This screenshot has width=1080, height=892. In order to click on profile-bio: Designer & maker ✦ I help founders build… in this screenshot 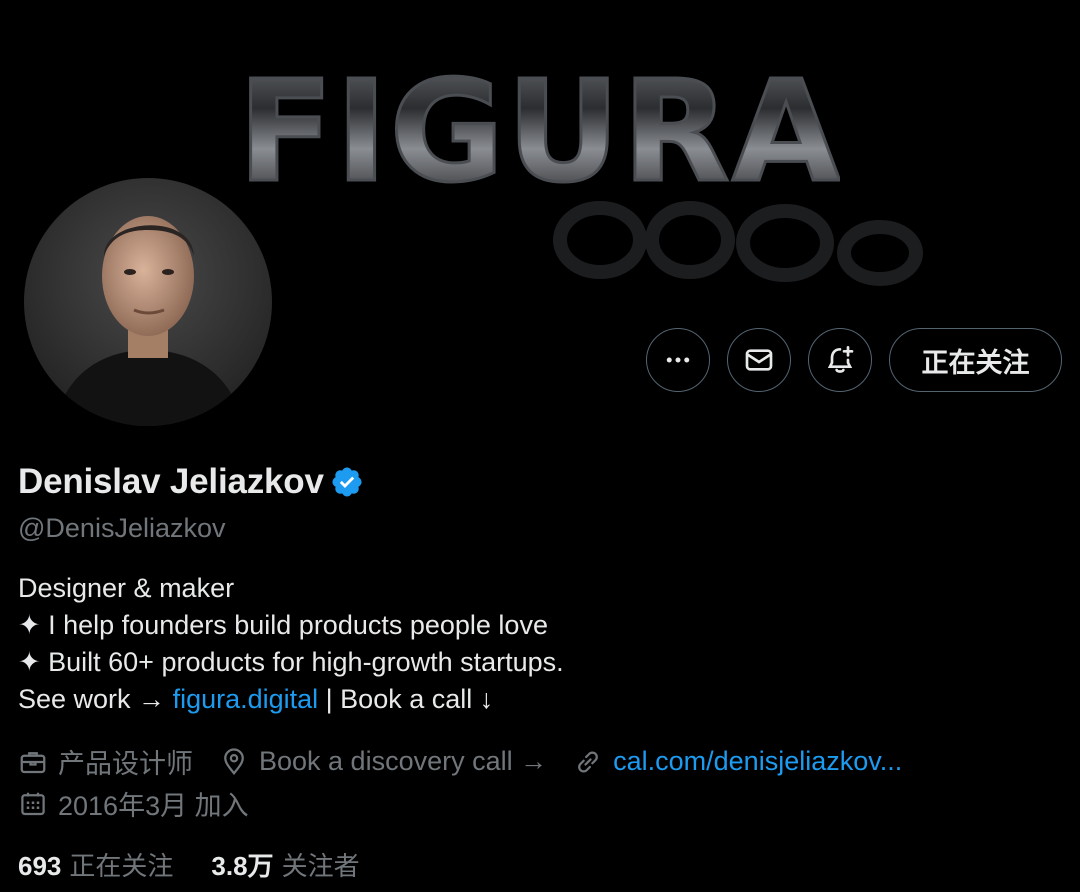, I will do `click(291, 644)`.